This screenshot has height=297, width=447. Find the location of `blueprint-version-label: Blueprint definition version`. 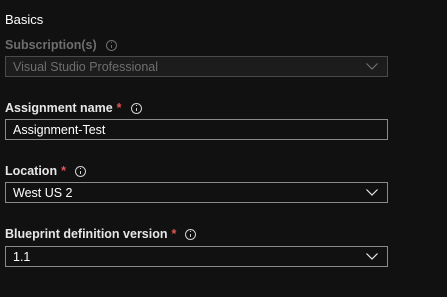

blueprint-version-label: Blueprint definition version is located at coordinates (86, 234).